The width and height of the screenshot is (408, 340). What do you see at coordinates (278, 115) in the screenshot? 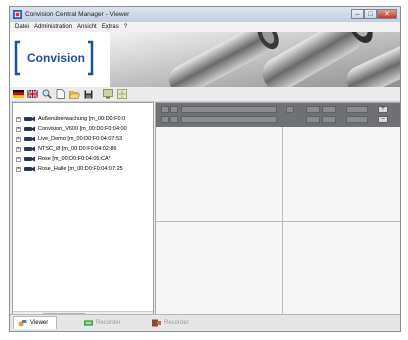
I see `view-toolbar: + –` at bounding box center [278, 115].